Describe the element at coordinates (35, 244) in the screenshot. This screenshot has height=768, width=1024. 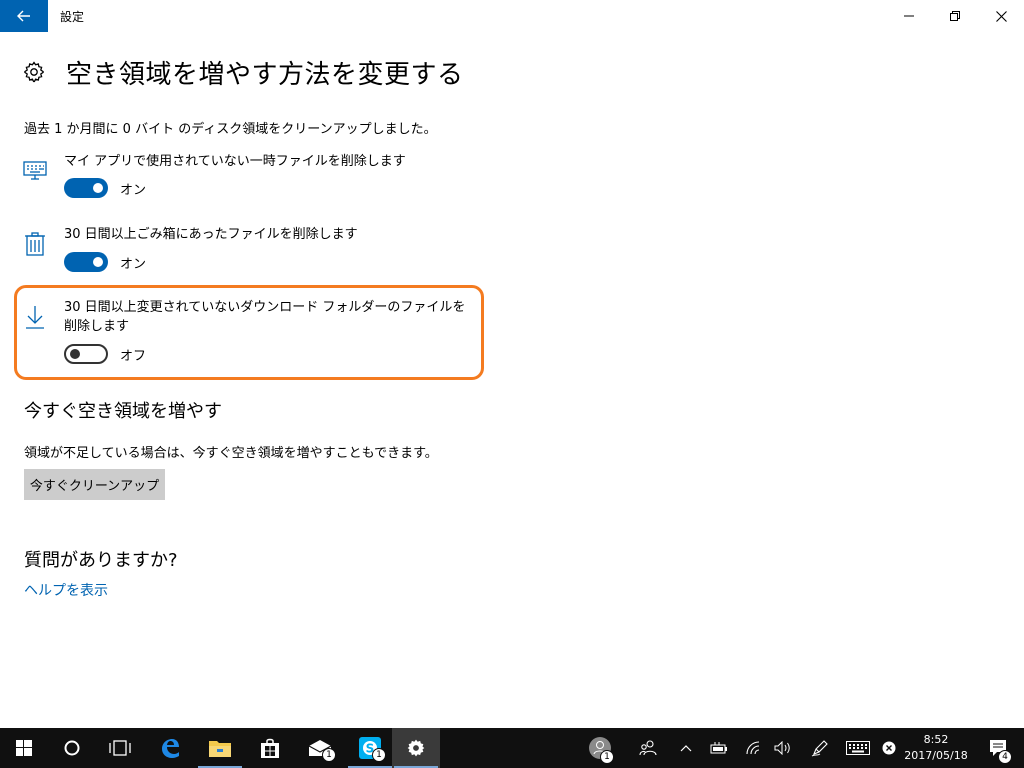
I see `trash-icon` at that location.